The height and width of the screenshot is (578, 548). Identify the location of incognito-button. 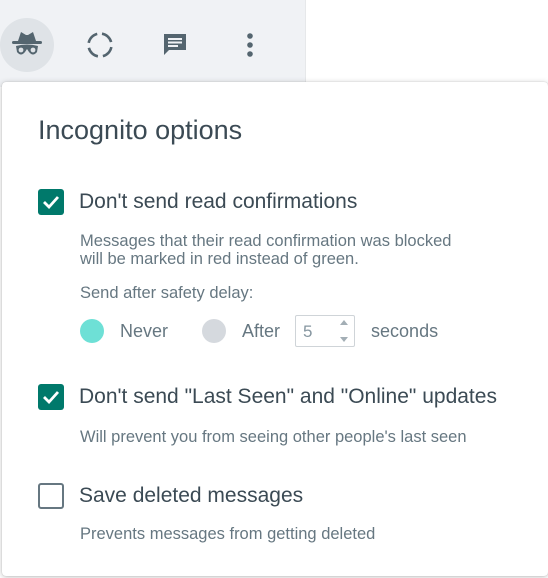
(27, 45).